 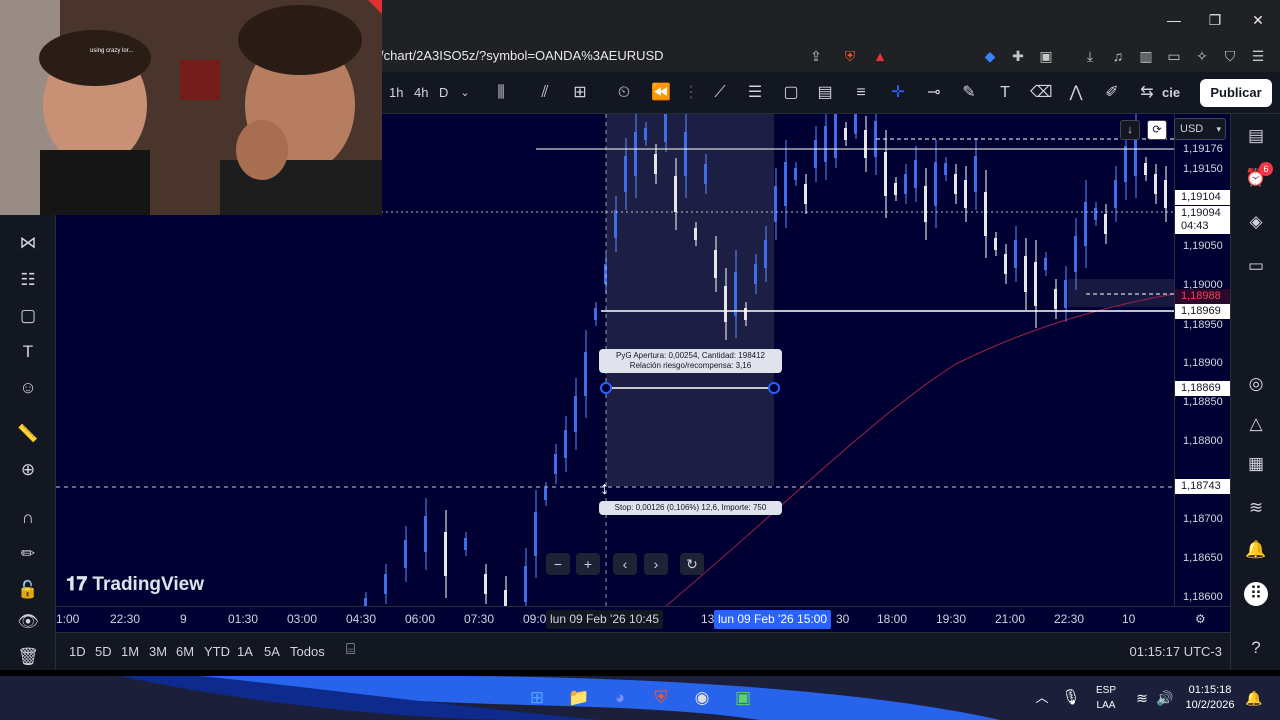 What do you see at coordinates (1147, 93) in the screenshot?
I see `line-tool-icon: ⇆` at bounding box center [1147, 93].